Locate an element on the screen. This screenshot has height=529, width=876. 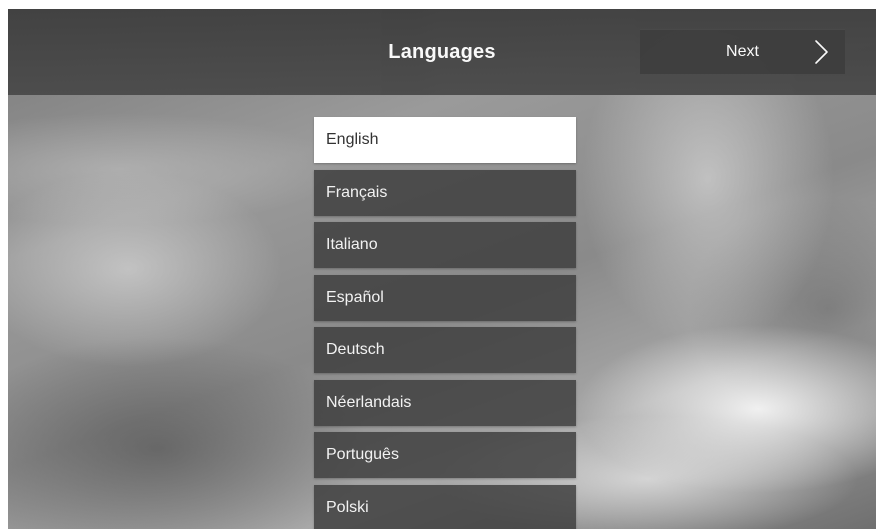
language-item-neerlandais: Néerlandais is located at coordinates (445, 402).